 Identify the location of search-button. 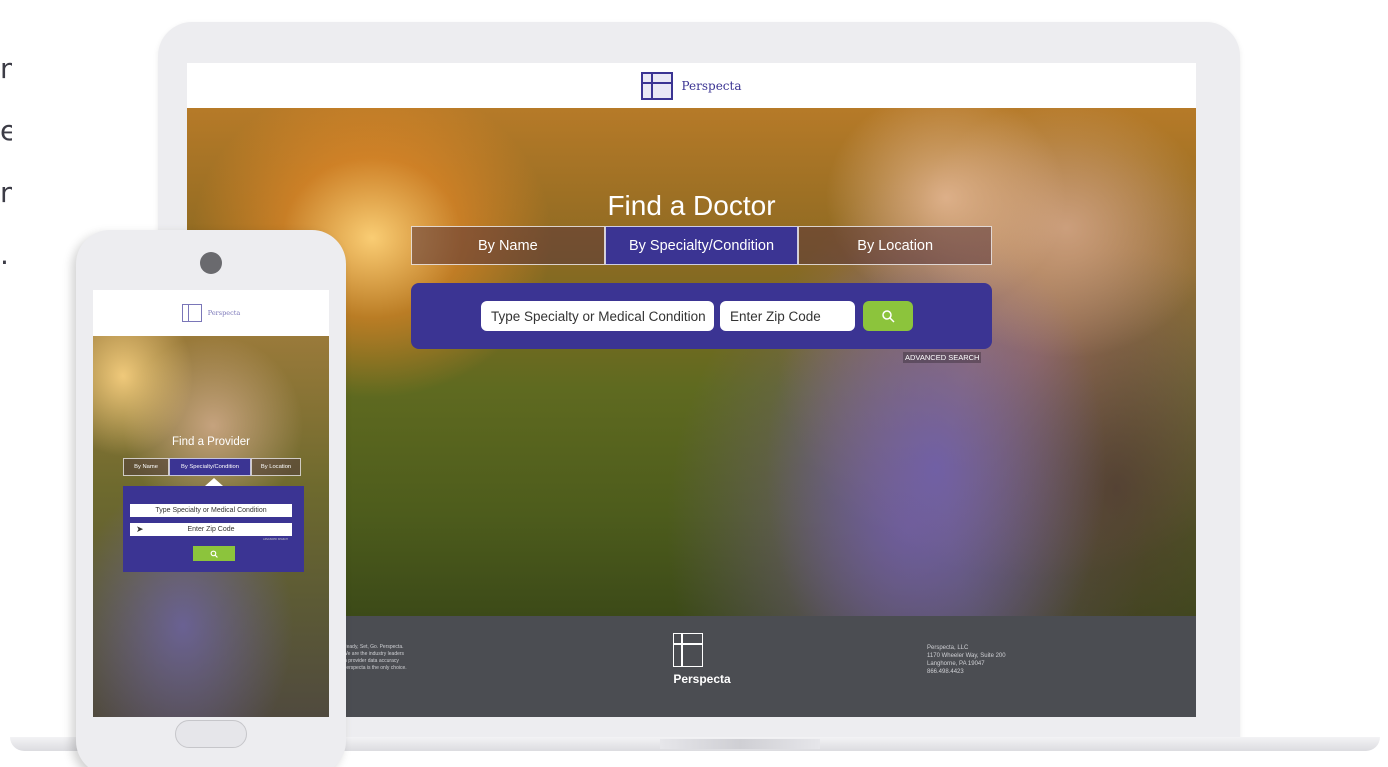
(888, 316).